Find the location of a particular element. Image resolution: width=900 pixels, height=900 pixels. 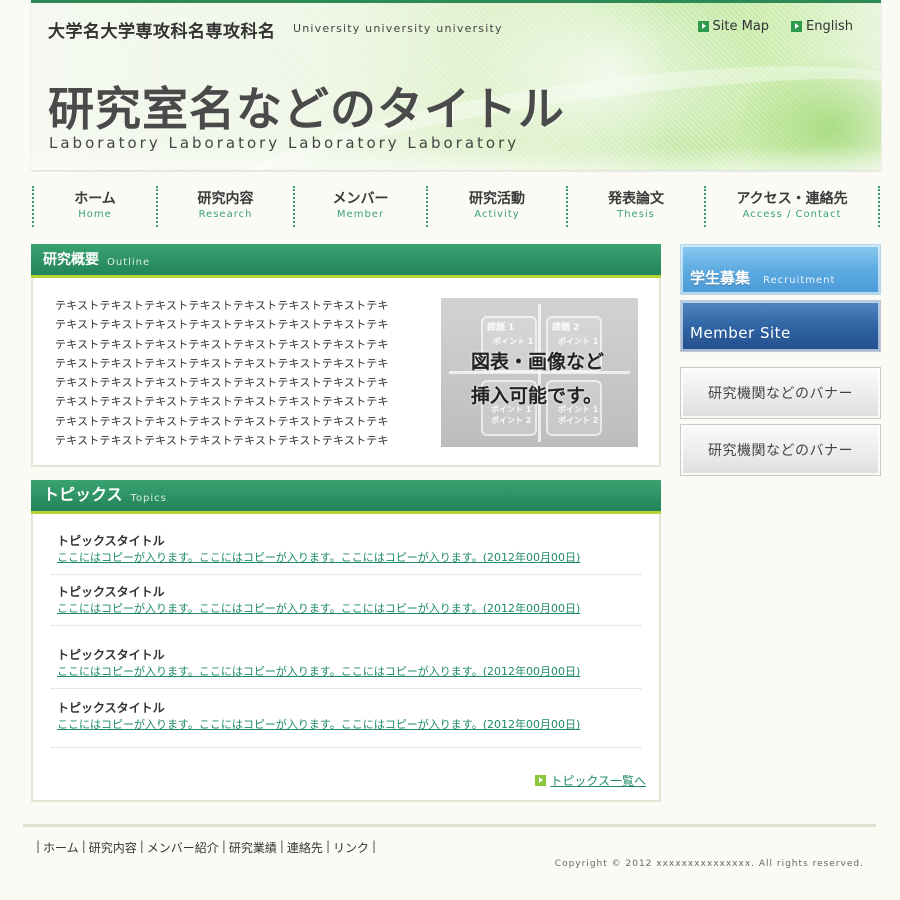

nav-item-sublabel: Research is located at coordinates (225, 214).